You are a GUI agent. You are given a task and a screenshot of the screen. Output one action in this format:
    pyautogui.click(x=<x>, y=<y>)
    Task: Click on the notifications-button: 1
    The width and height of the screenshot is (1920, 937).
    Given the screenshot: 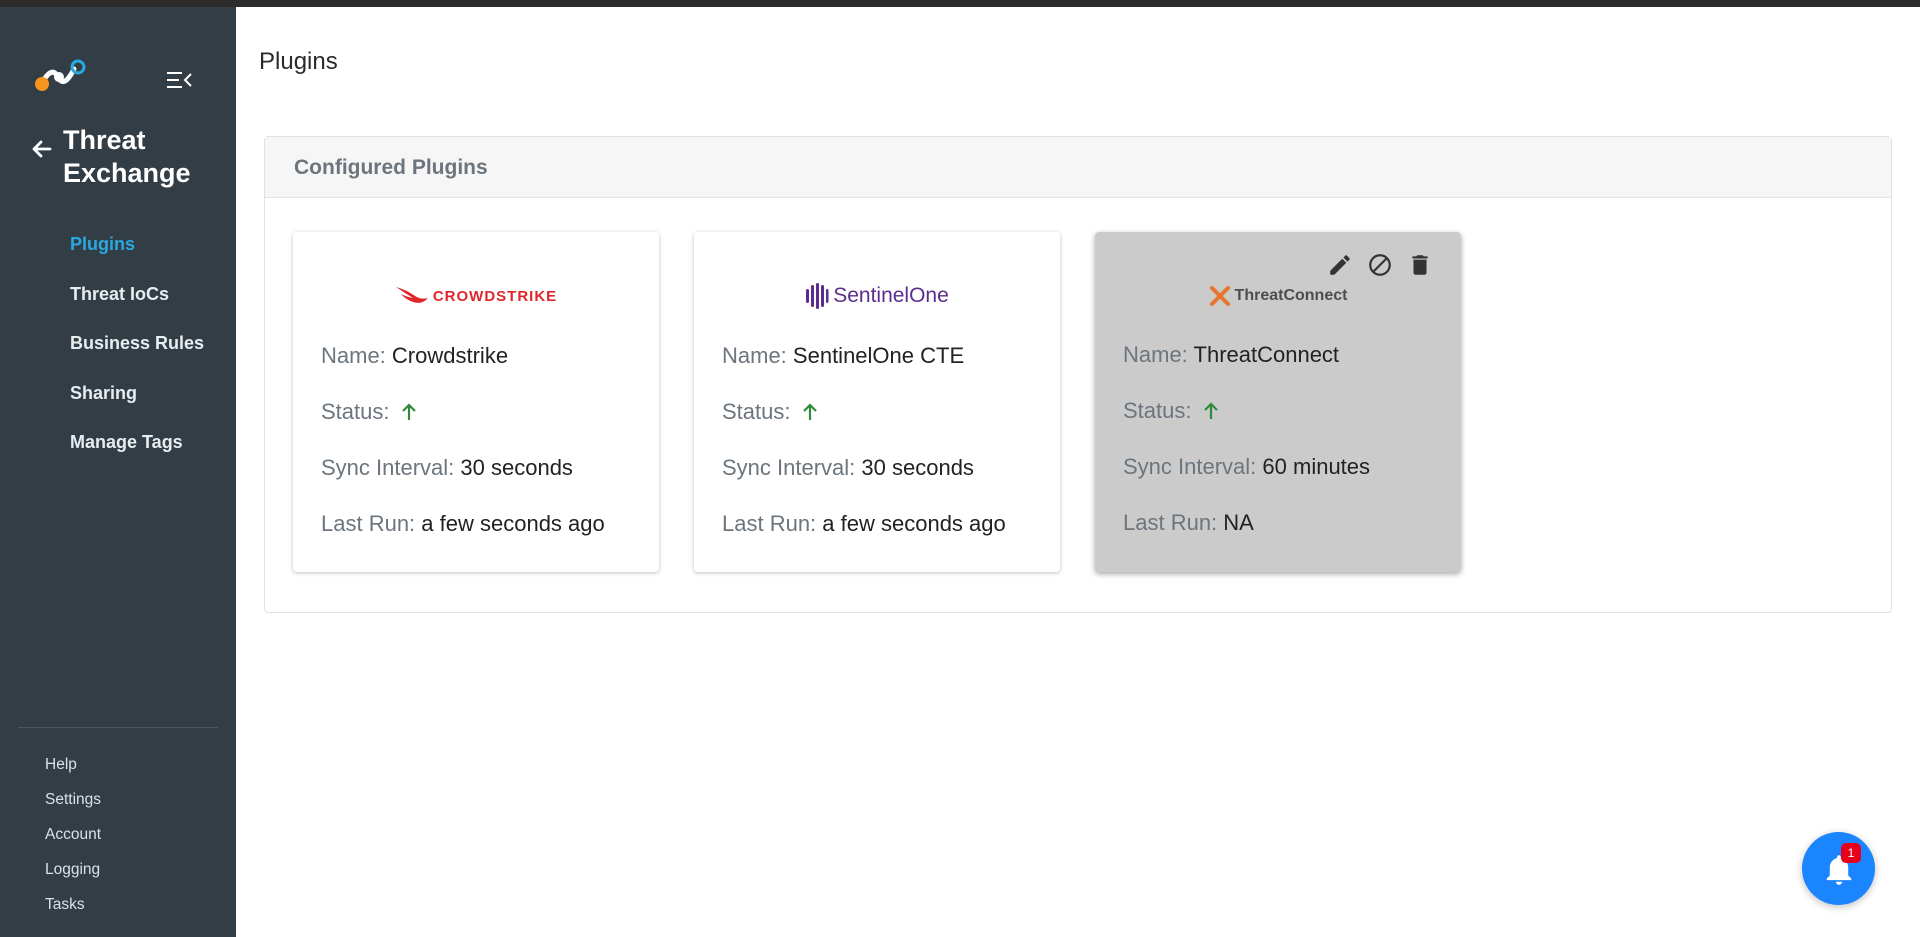 What is the action you would take?
    pyautogui.click(x=1838, y=868)
    